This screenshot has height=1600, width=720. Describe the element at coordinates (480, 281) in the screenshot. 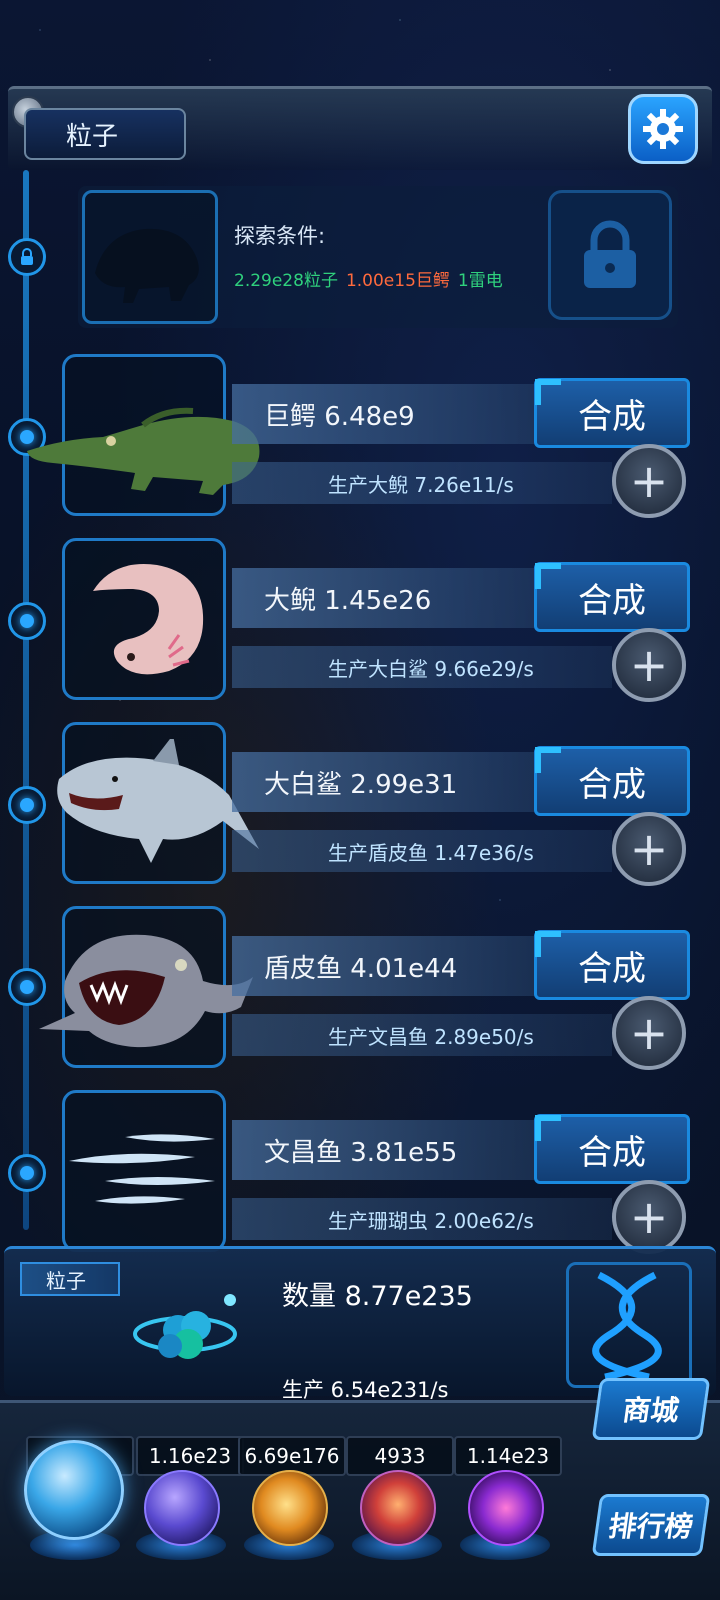

I see `req-thunder: 1雷电` at that location.